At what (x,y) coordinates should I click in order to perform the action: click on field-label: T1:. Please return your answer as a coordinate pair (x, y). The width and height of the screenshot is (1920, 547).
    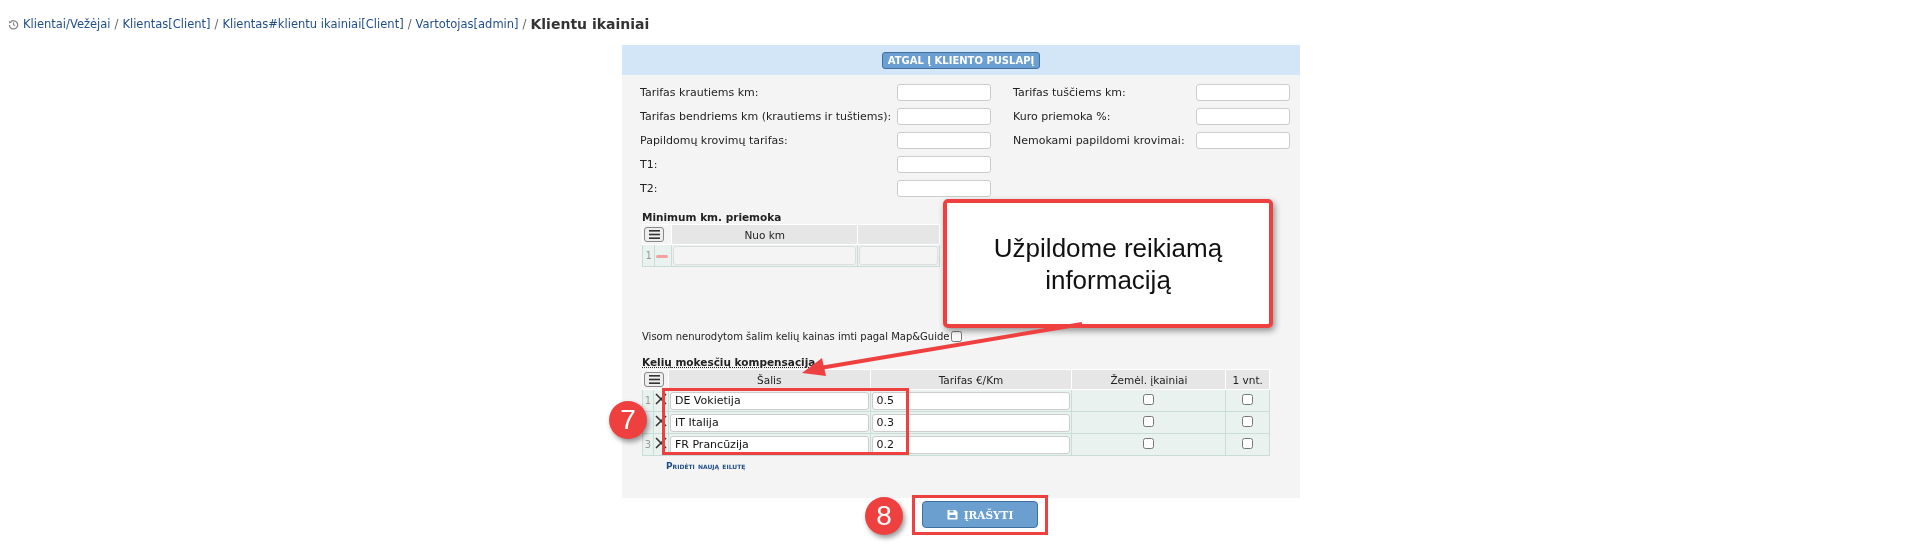
    Looking at the image, I should click on (649, 164).